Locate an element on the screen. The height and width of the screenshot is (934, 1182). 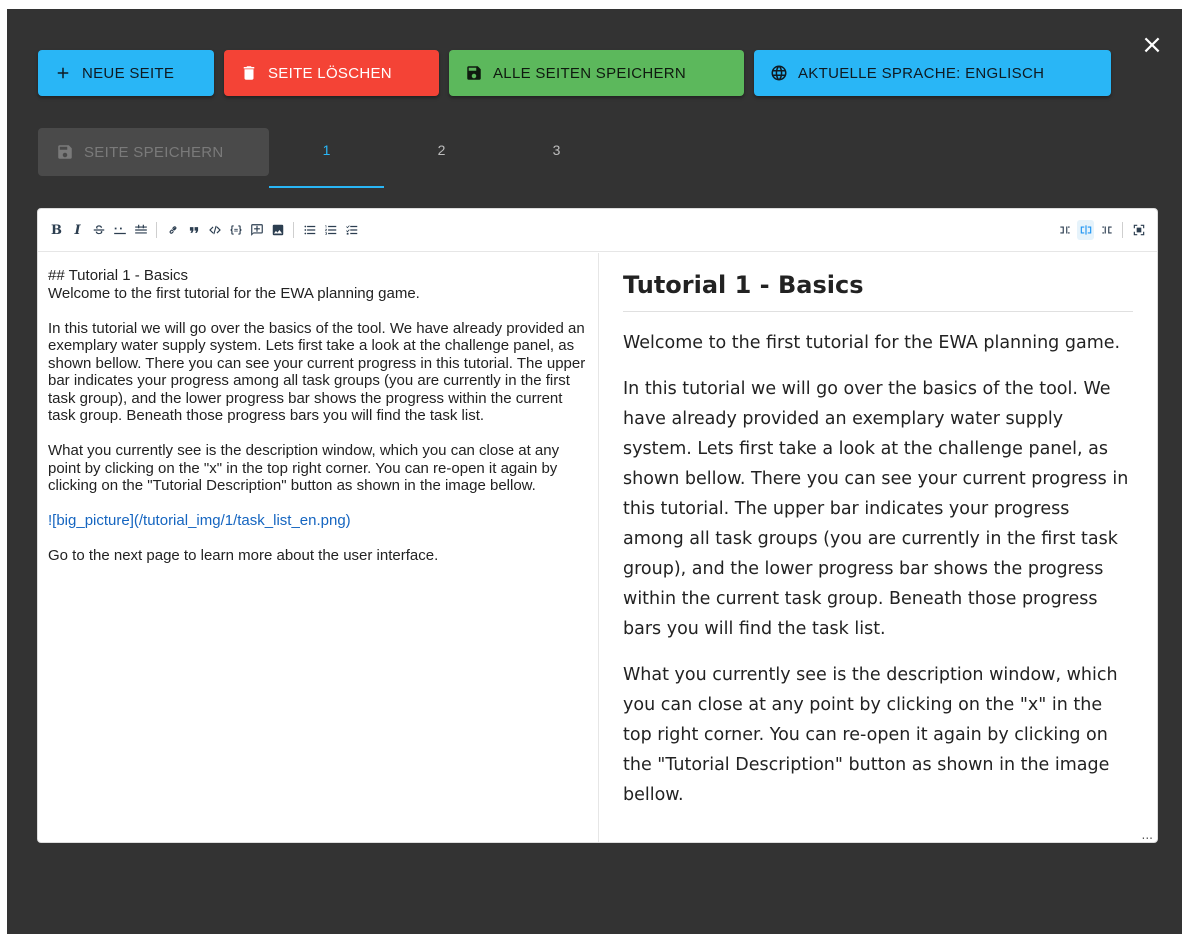
table-icon is located at coordinates (140, 230).